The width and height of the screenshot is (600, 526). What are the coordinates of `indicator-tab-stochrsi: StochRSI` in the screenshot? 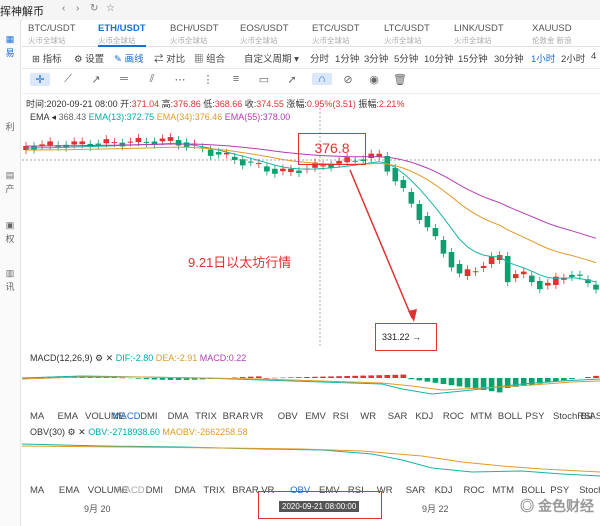 It's located at (589, 490).